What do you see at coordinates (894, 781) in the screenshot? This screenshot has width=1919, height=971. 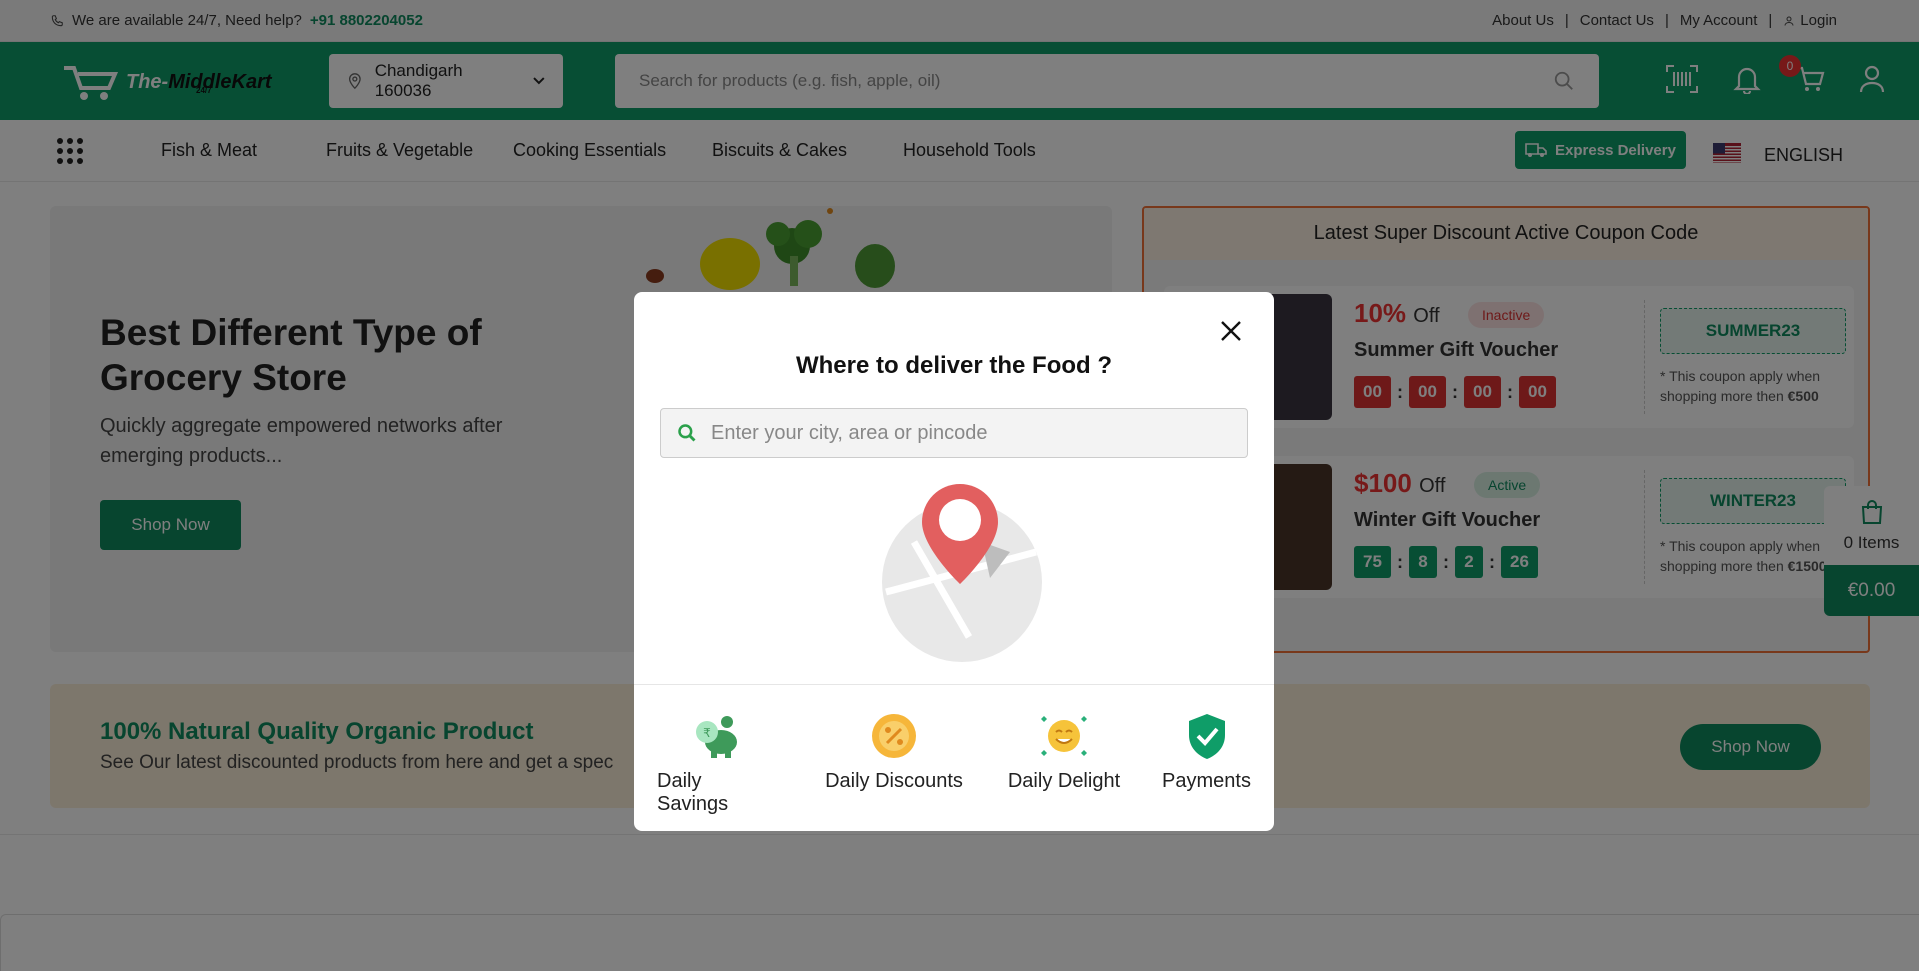 I see `feature-label: Daily Discounts` at bounding box center [894, 781].